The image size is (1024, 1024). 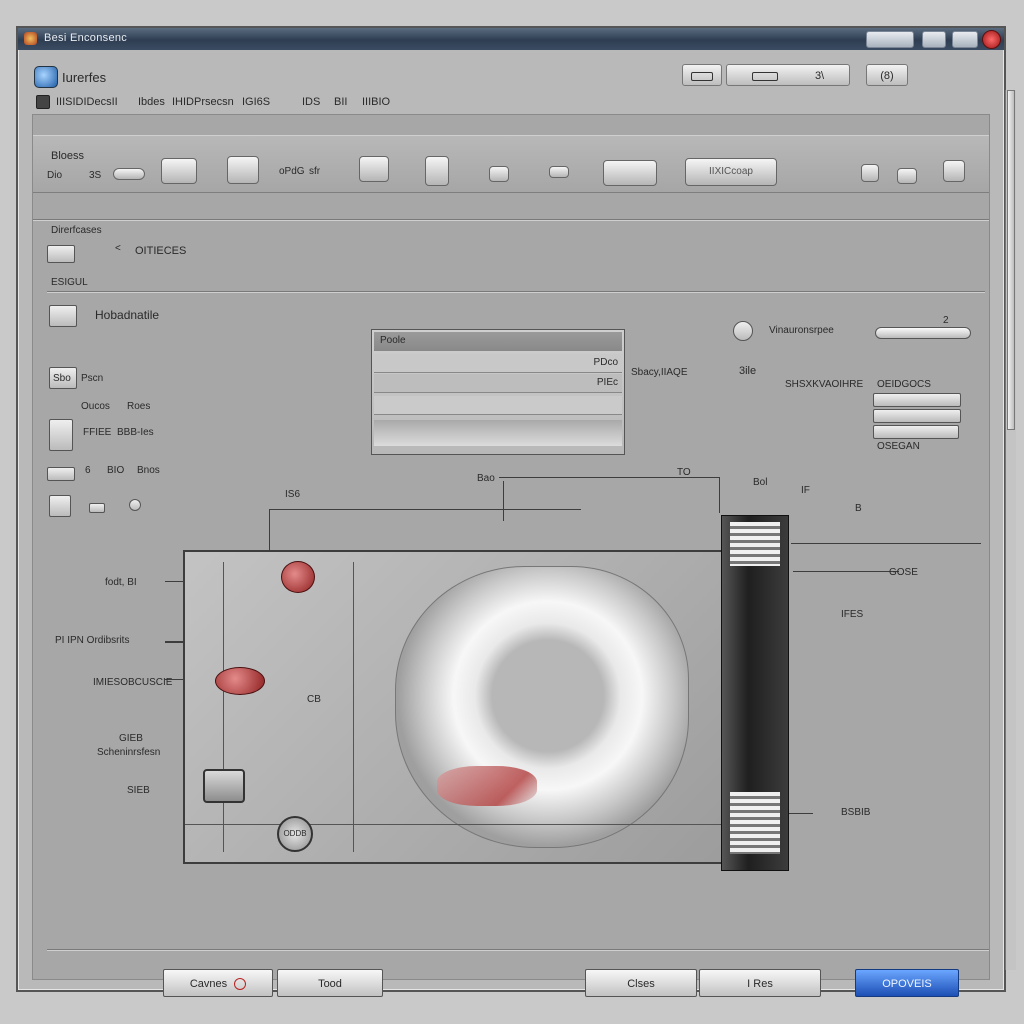 What do you see at coordinates (61, 474) in the screenshot?
I see `side-toggle-icon` at bounding box center [61, 474].